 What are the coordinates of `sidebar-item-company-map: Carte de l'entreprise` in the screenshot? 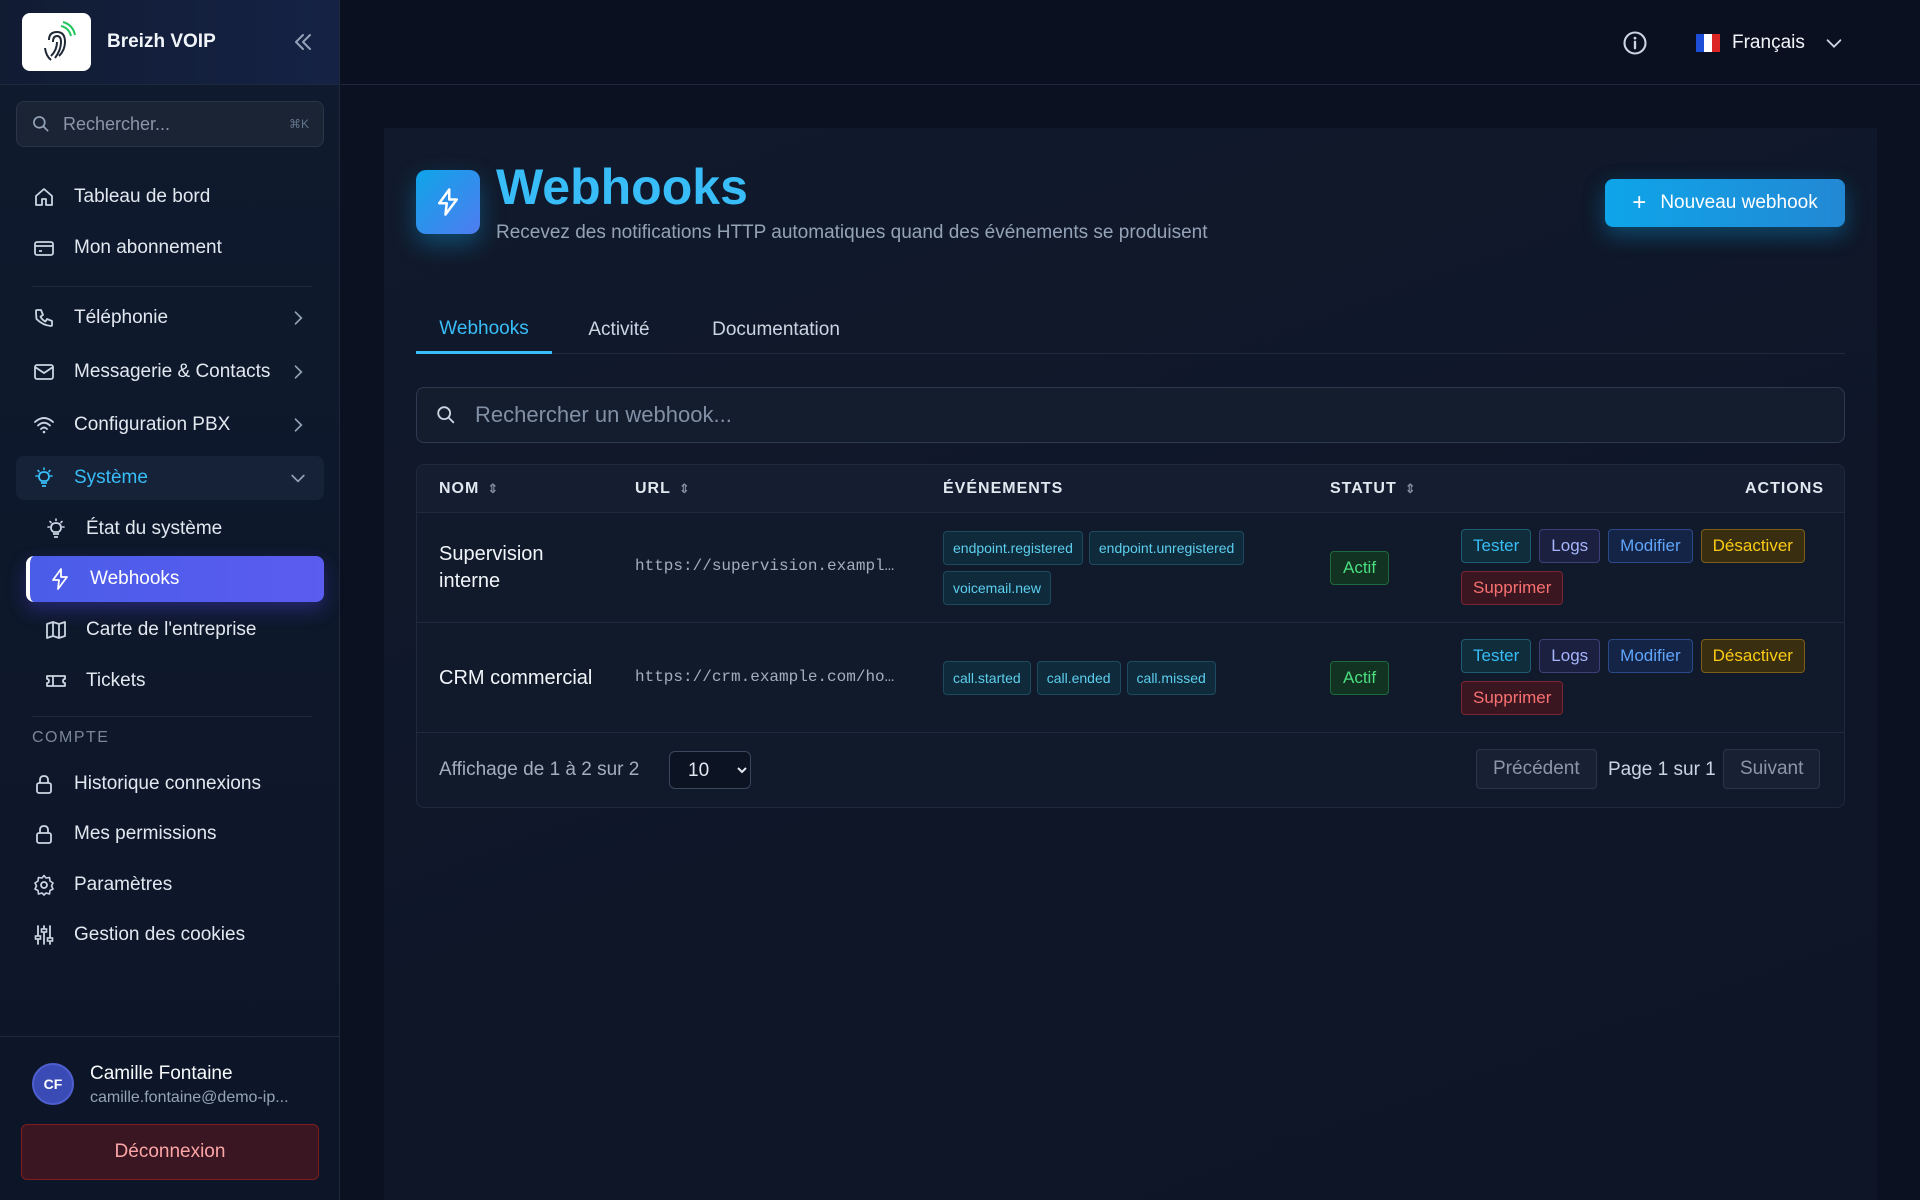 It's located at (175, 630).